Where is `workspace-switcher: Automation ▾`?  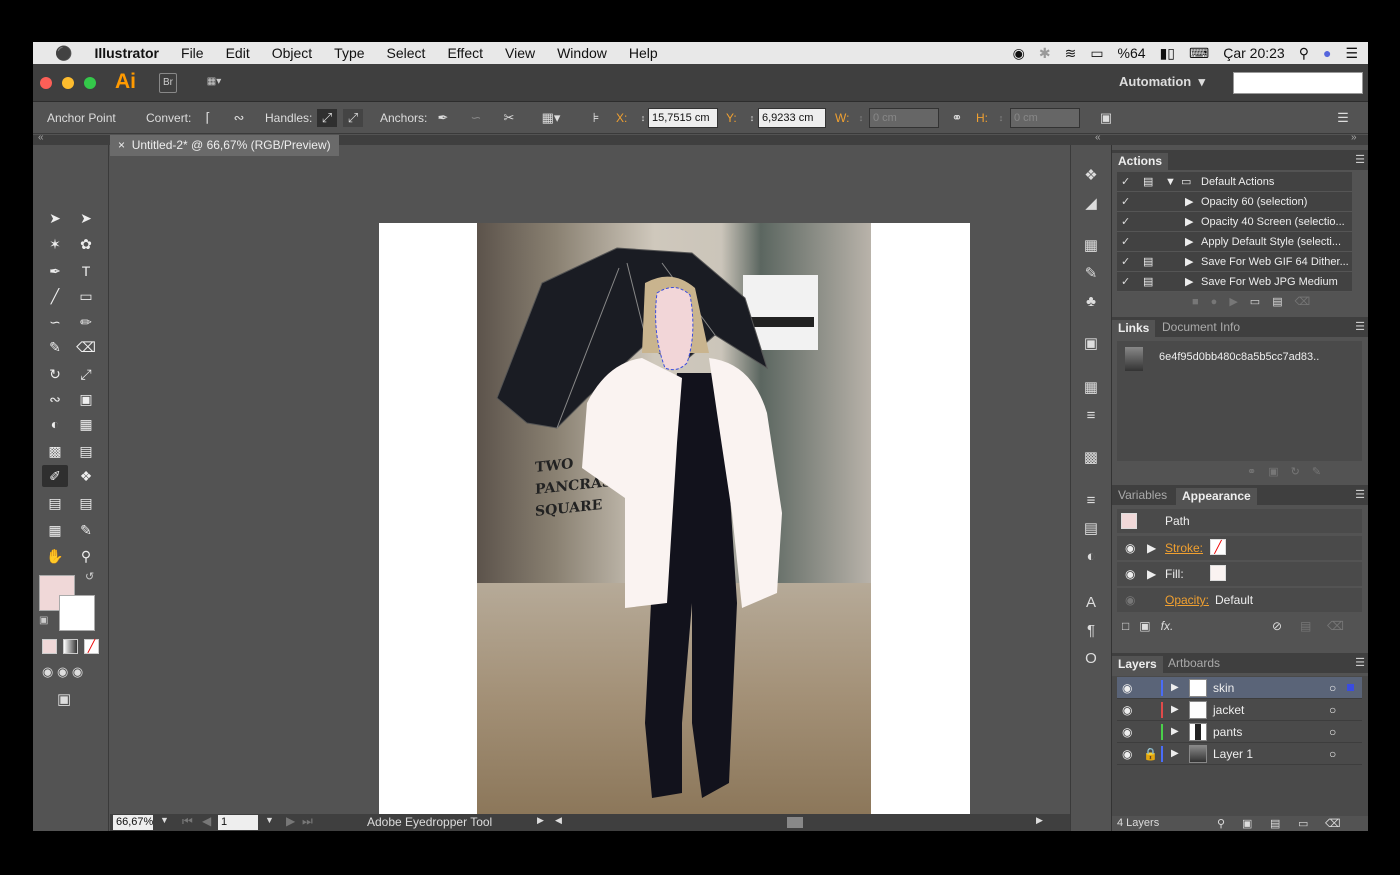
workspace-switcher: Automation ▾ is located at coordinates (1162, 82).